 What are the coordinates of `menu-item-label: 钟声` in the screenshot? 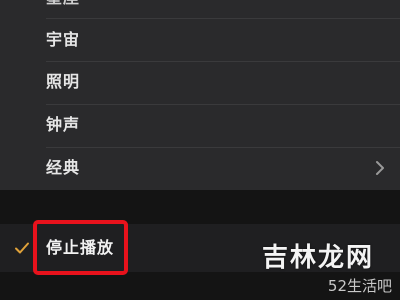 It's located at (63, 124).